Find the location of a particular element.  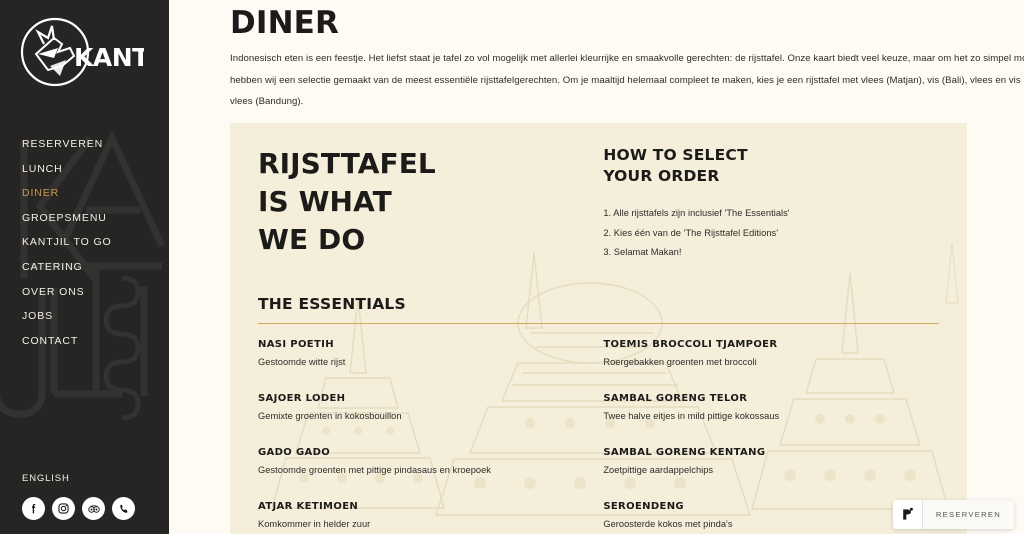

reserve-label: RESERVEREN is located at coordinates (968, 514).